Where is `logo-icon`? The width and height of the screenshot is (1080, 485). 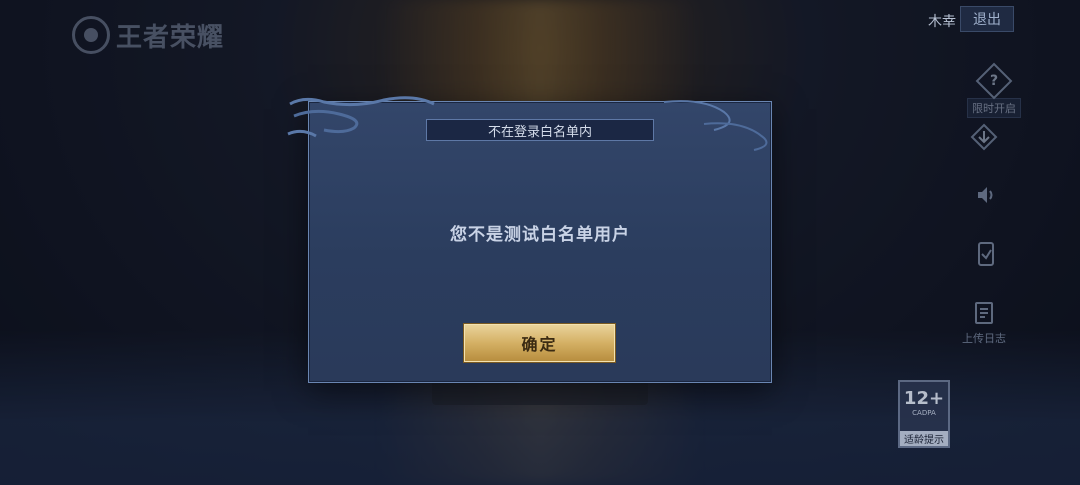
logo-icon is located at coordinates (91, 35).